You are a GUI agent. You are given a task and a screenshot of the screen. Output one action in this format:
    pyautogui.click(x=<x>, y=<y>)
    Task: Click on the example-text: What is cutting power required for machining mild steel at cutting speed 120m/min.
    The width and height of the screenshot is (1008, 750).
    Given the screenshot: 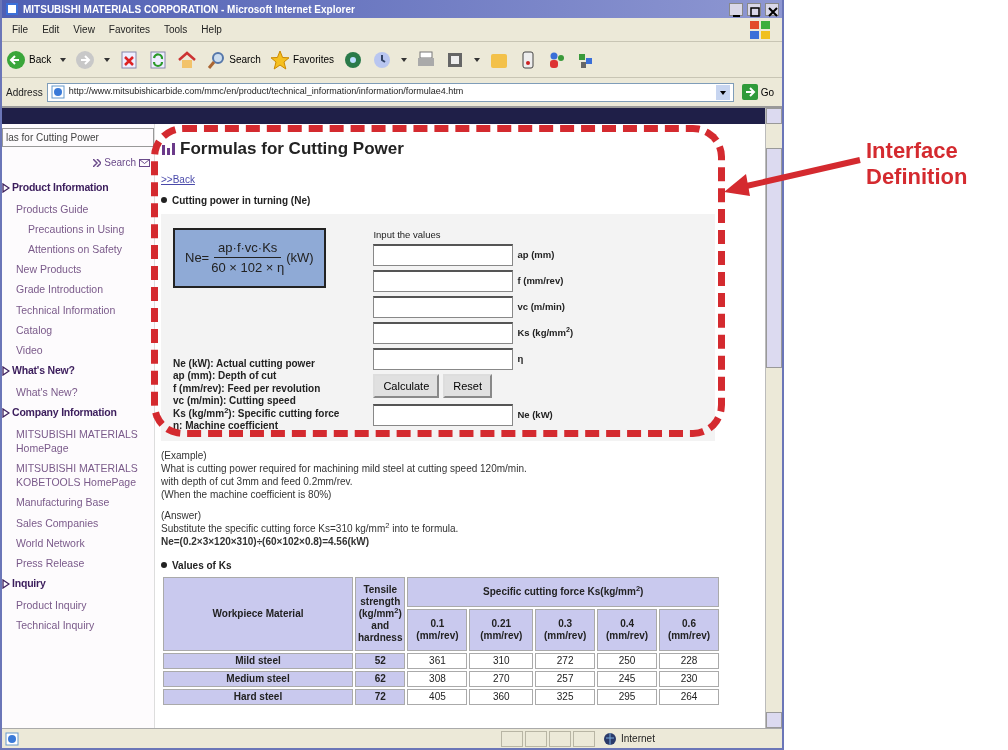 What is the action you would take?
    pyautogui.click(x=344, y=468)
    